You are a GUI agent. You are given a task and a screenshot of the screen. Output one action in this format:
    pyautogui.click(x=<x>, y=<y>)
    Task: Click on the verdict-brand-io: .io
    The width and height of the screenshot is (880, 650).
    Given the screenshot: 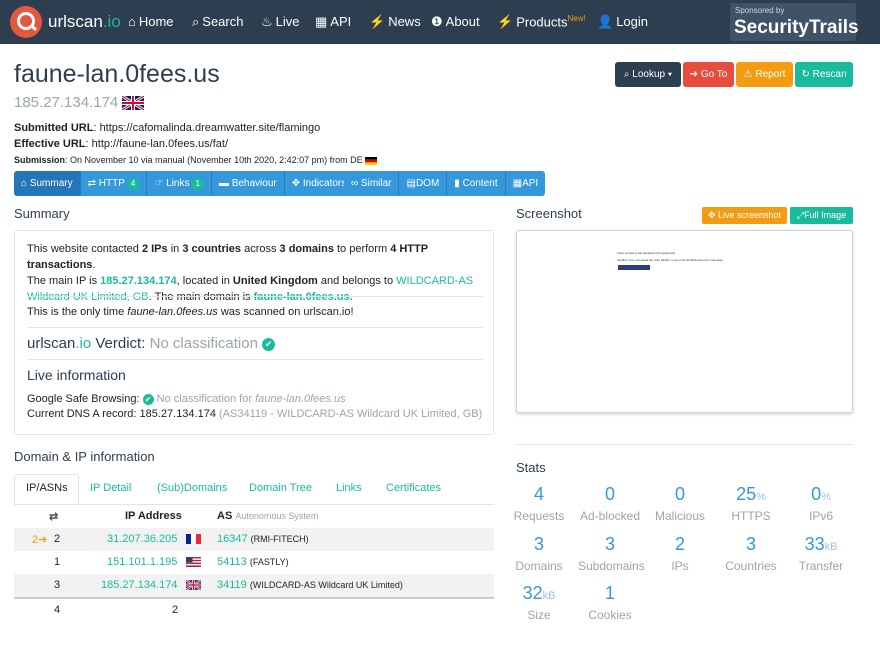 What is the action you would take?
    pyautogui.click(x=83, y=343)
    